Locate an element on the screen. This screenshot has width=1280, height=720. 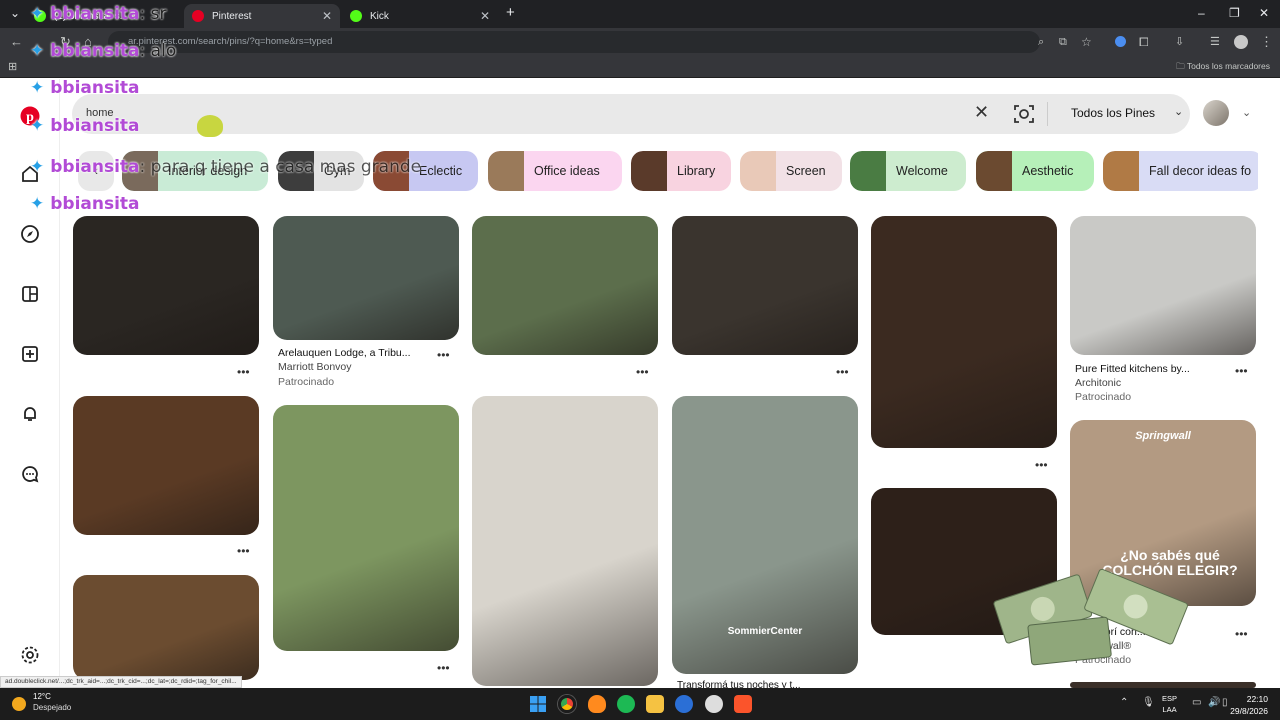
settings-gear-icon is located at coordinates (30, 655).